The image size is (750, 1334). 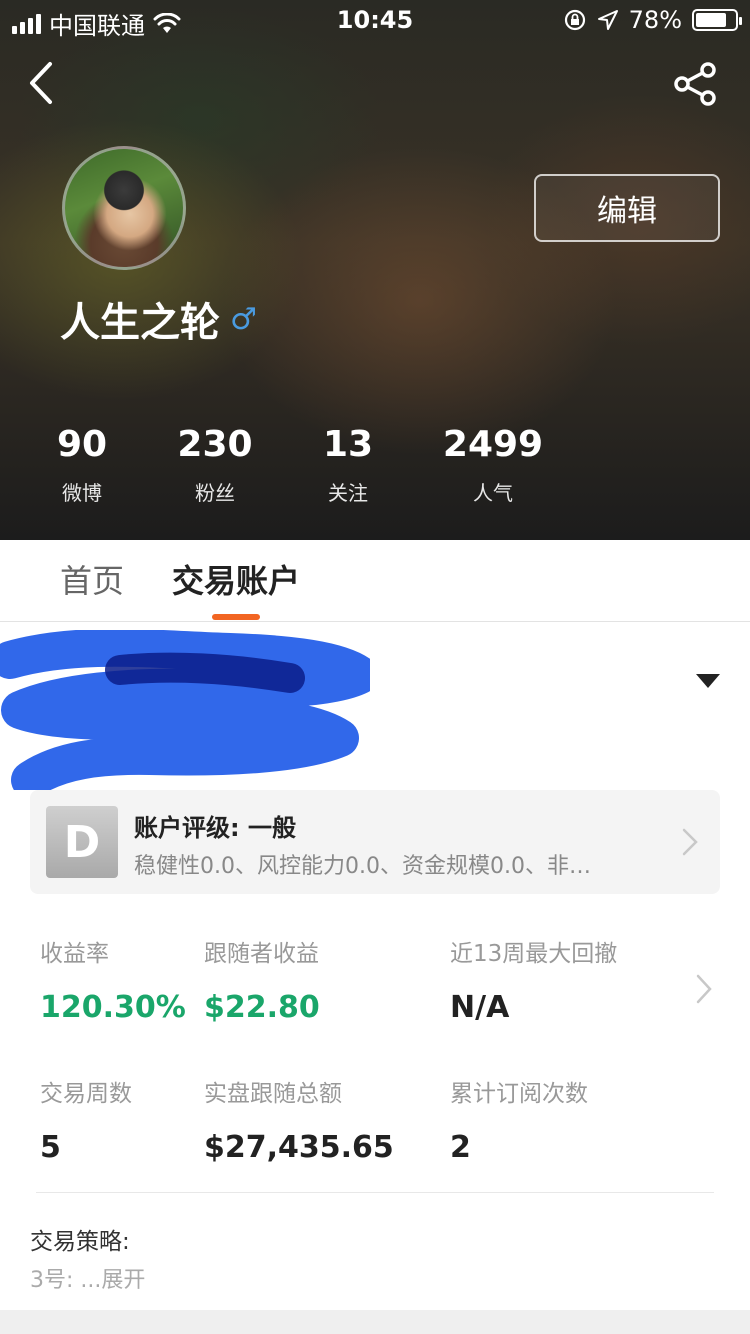 What do you see at coordinates (52, 1280) in the screenshot?
I see `strategy-content: 3号:` at bounding box center [52, 1280].